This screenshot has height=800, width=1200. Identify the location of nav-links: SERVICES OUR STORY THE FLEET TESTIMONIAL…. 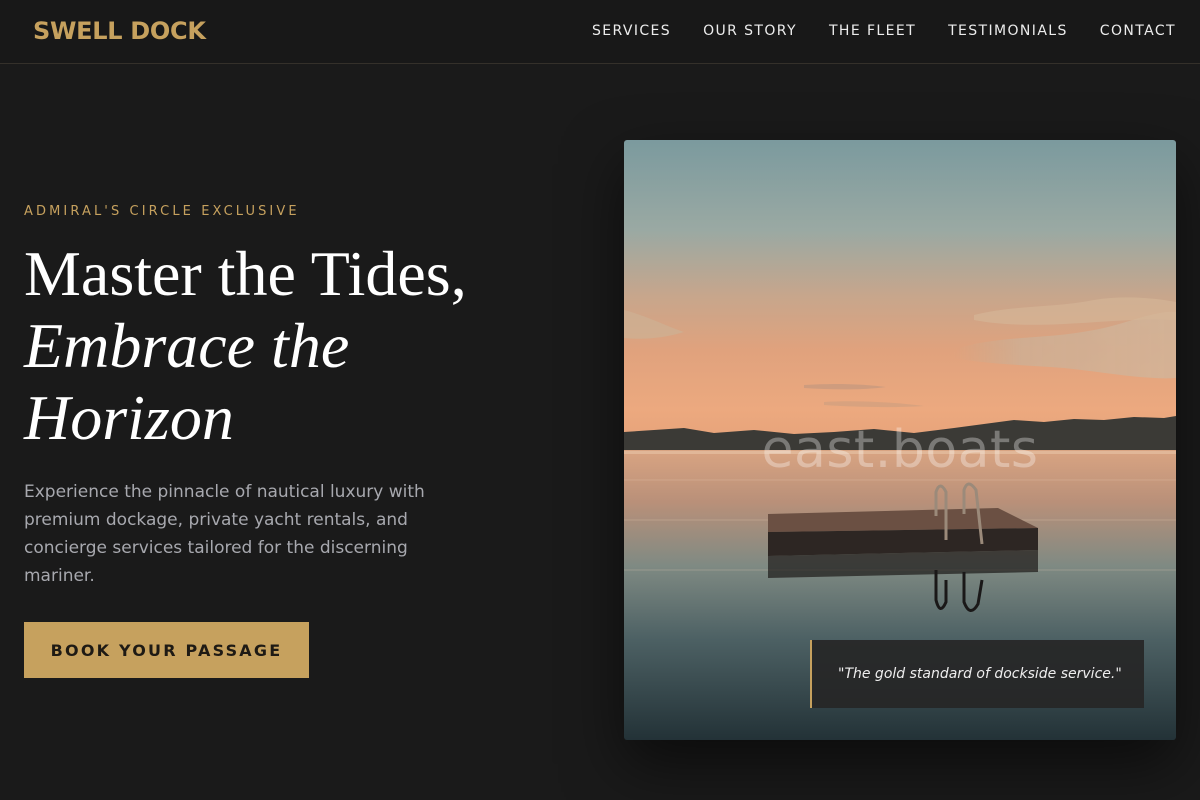
(884, 31).